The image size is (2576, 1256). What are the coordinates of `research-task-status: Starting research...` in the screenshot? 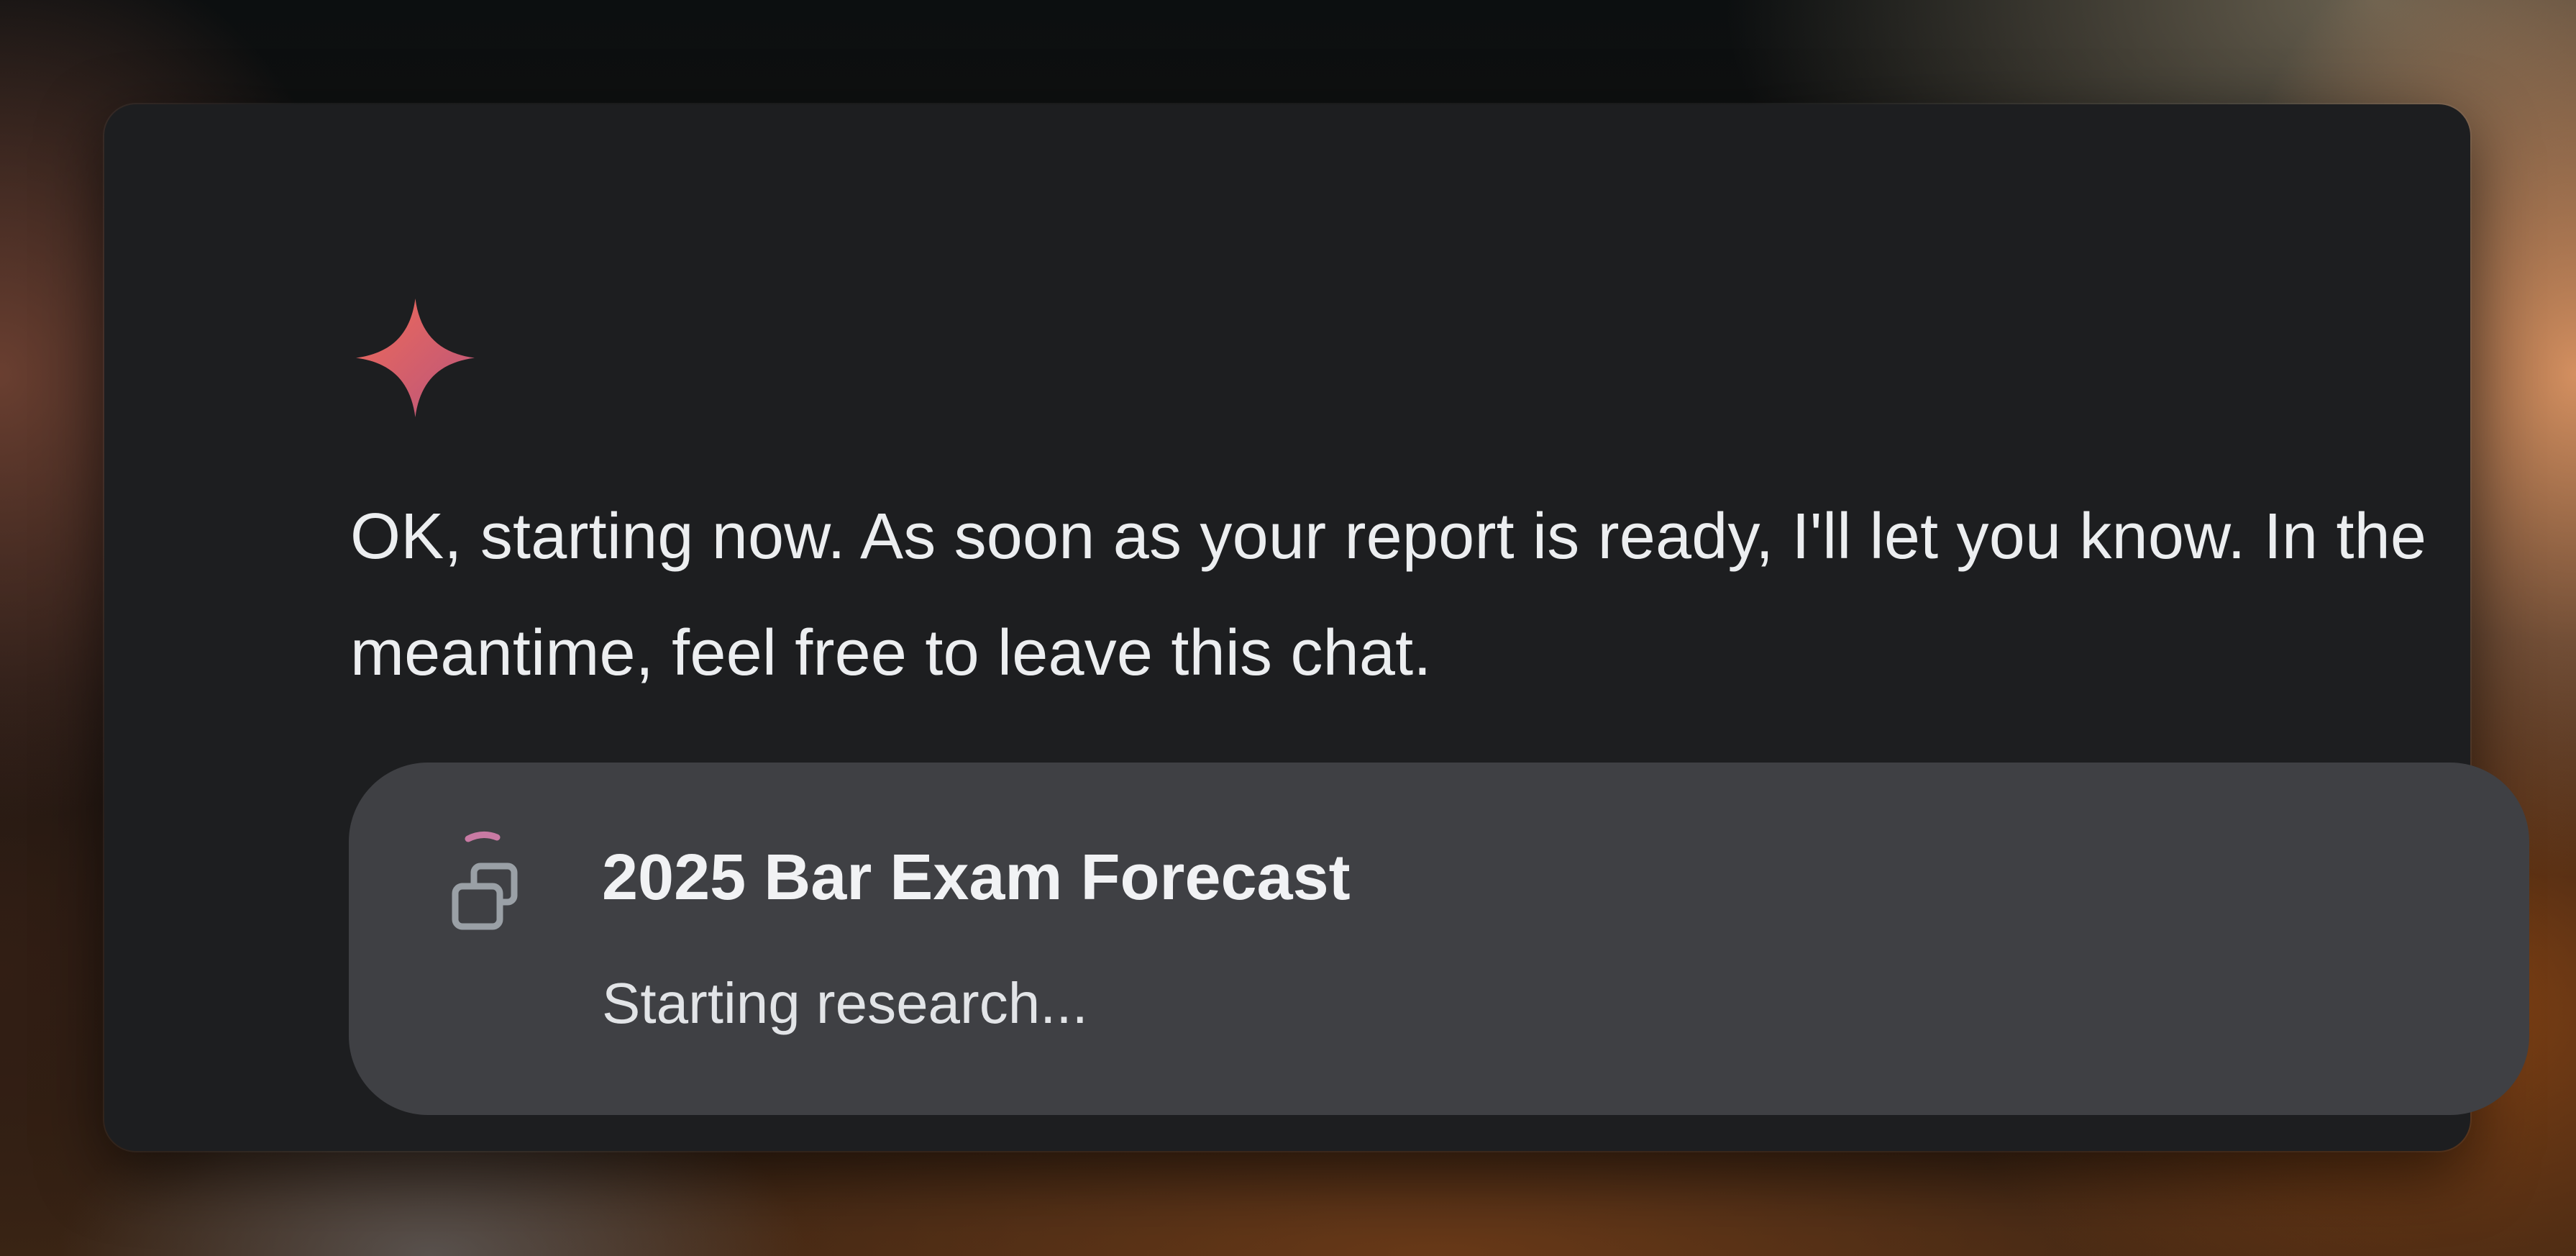 It's located at (845, 1003).